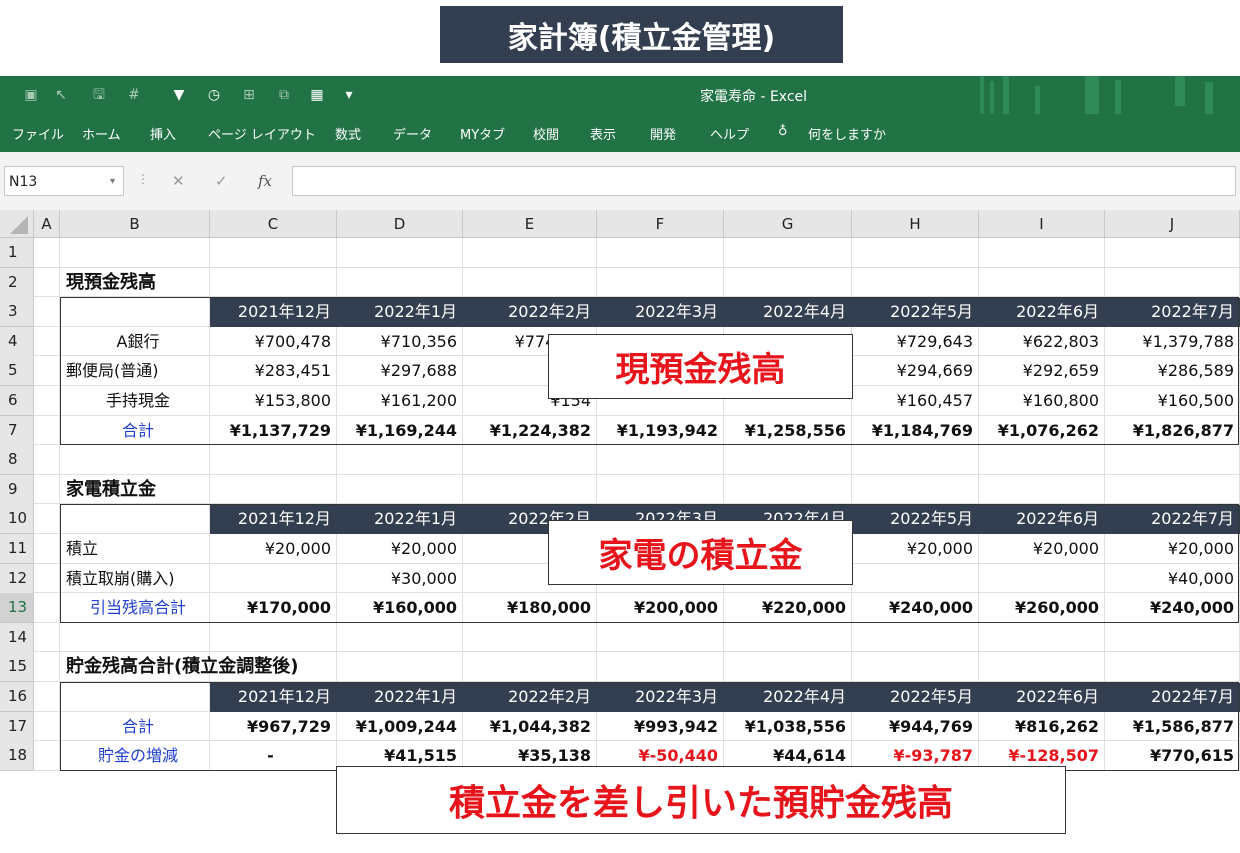 The height and width of the screenshot is (853, 1240). What do you see at coordinates (649, 726) in the screenshot?
I see `table-border` at bounding box center [649, 726].